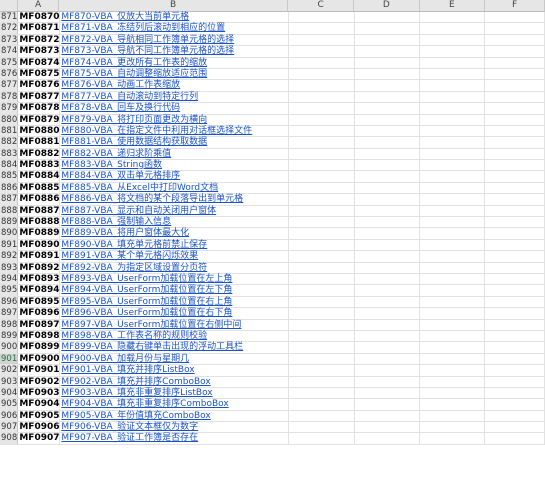  Describe the element at coordinates (175, 51) in the screenshot. I see `cell-b-hyperlink: MF873-VBA_导航不同工作簿单元格的选择` at that location.